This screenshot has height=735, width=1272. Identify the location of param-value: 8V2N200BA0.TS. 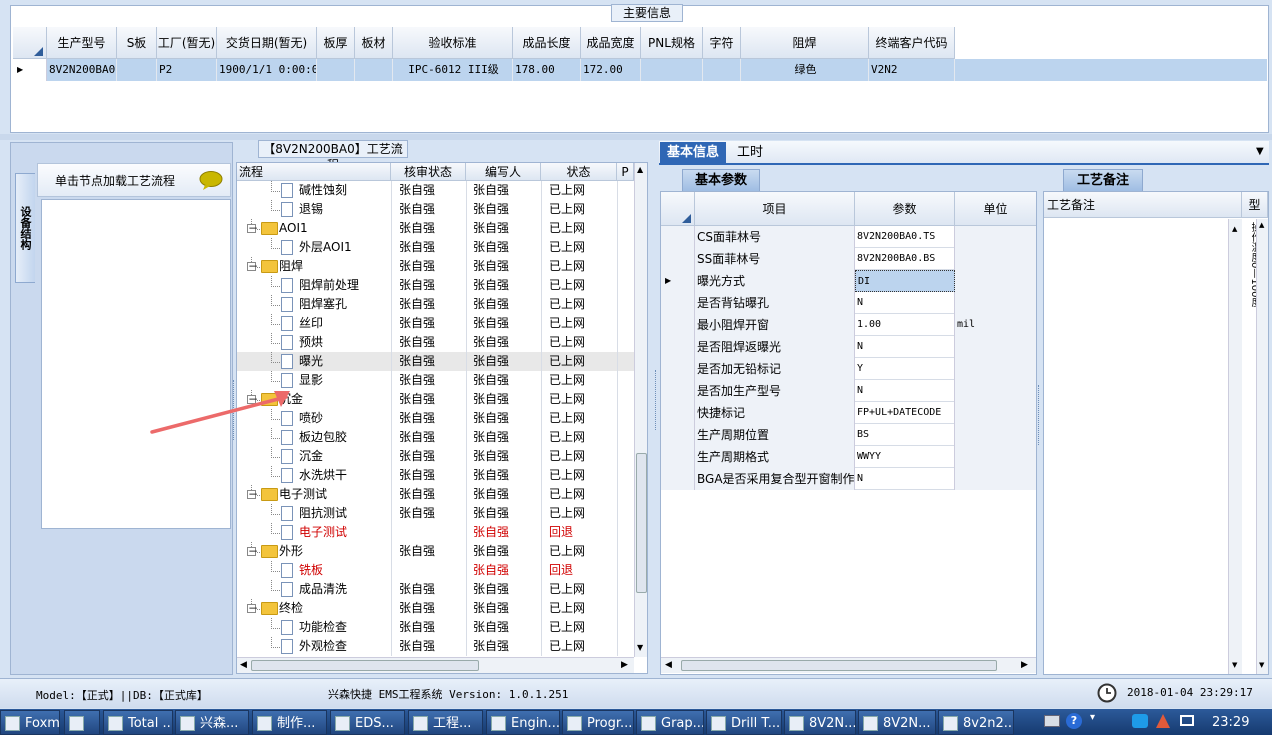
(905, 237).